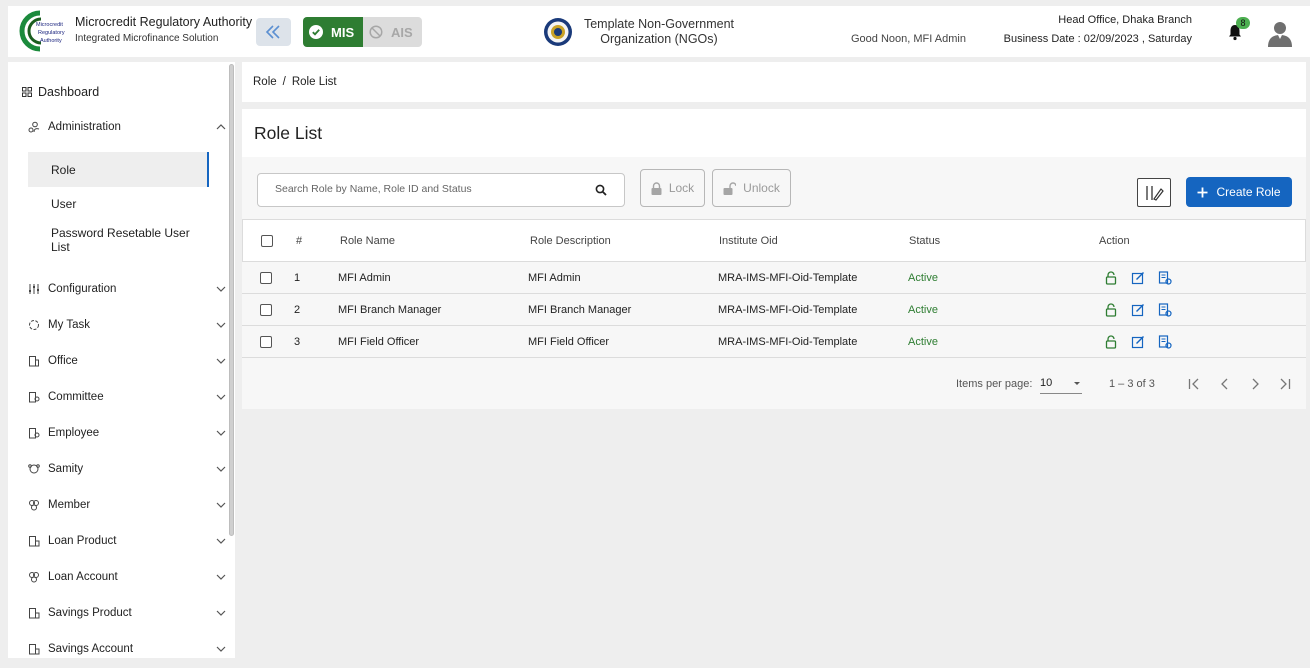 Image resolution: width=1310 pixels, height=668 pixels. What do you see at coordinates (1202, 192) in the screenshot?
I see `plus-icon` at bounding box center [1202, 192].